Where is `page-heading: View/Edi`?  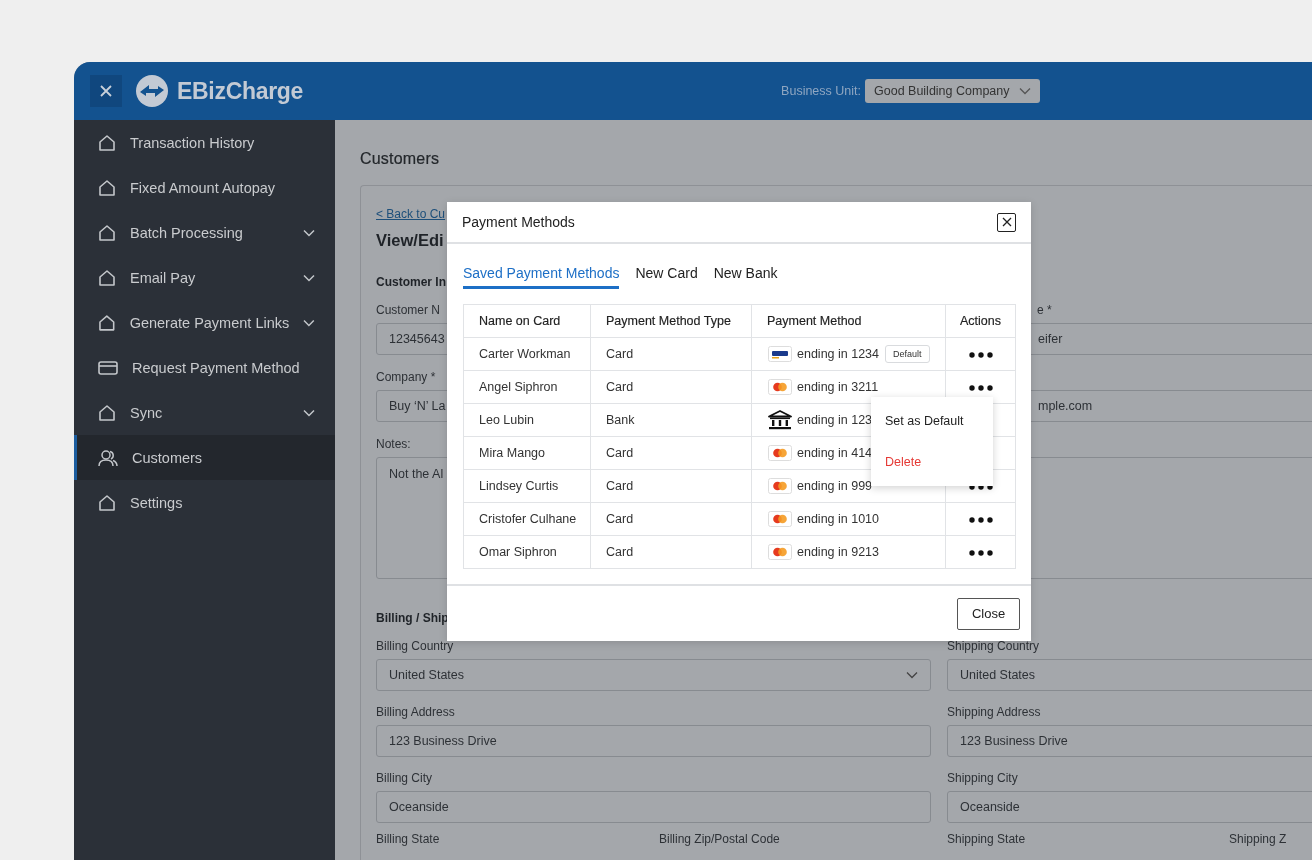 page-heading: View/Edi is located at coordinates (410, 240).